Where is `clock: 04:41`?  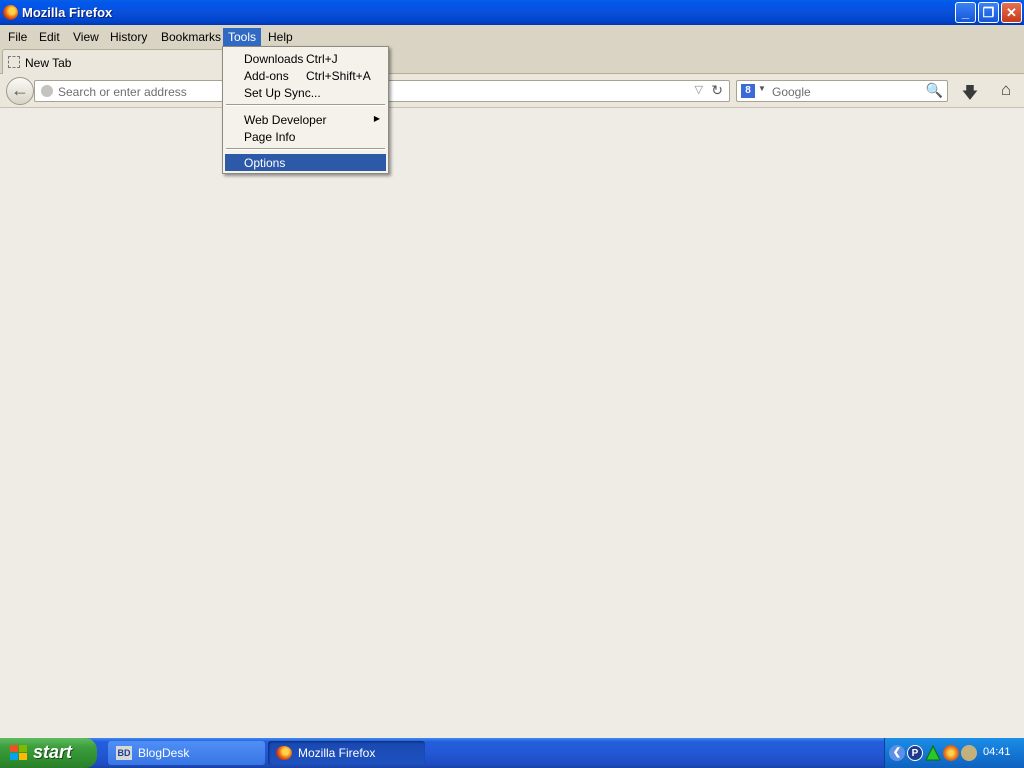 clock: 04:41 is located at coordinates (997, 752).